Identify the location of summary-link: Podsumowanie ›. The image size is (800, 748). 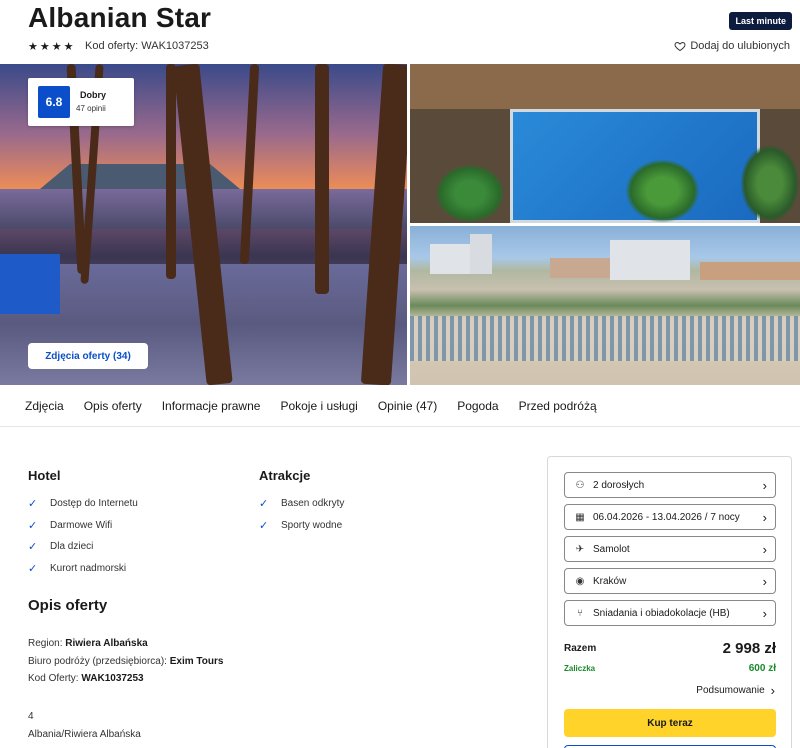
(735, 690).